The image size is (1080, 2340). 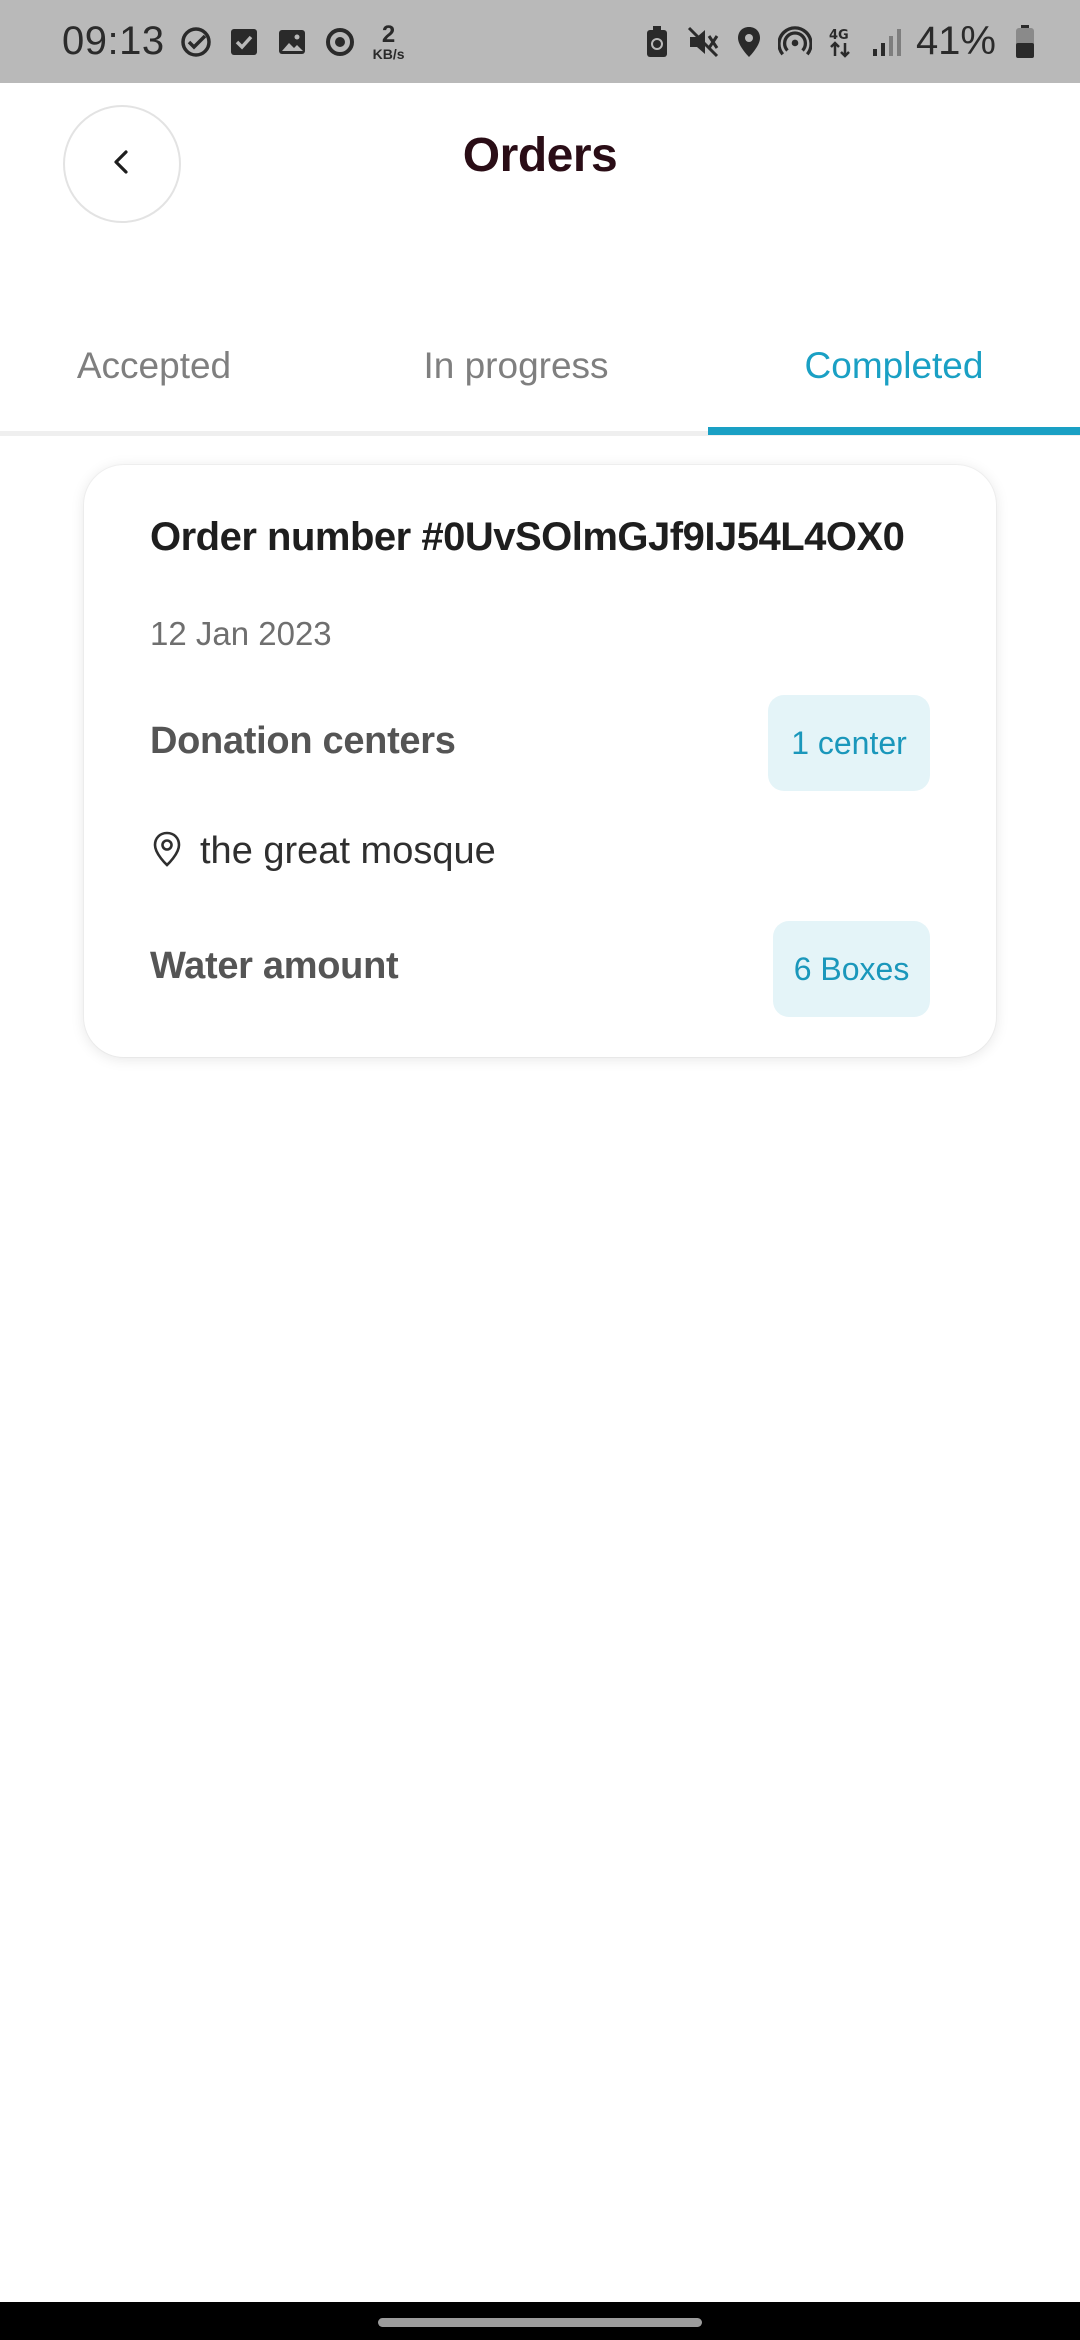 I want to click on order-number: Order number #0UvSOlmGJf9IJ54L4OX0, so click(x=527, y=537).